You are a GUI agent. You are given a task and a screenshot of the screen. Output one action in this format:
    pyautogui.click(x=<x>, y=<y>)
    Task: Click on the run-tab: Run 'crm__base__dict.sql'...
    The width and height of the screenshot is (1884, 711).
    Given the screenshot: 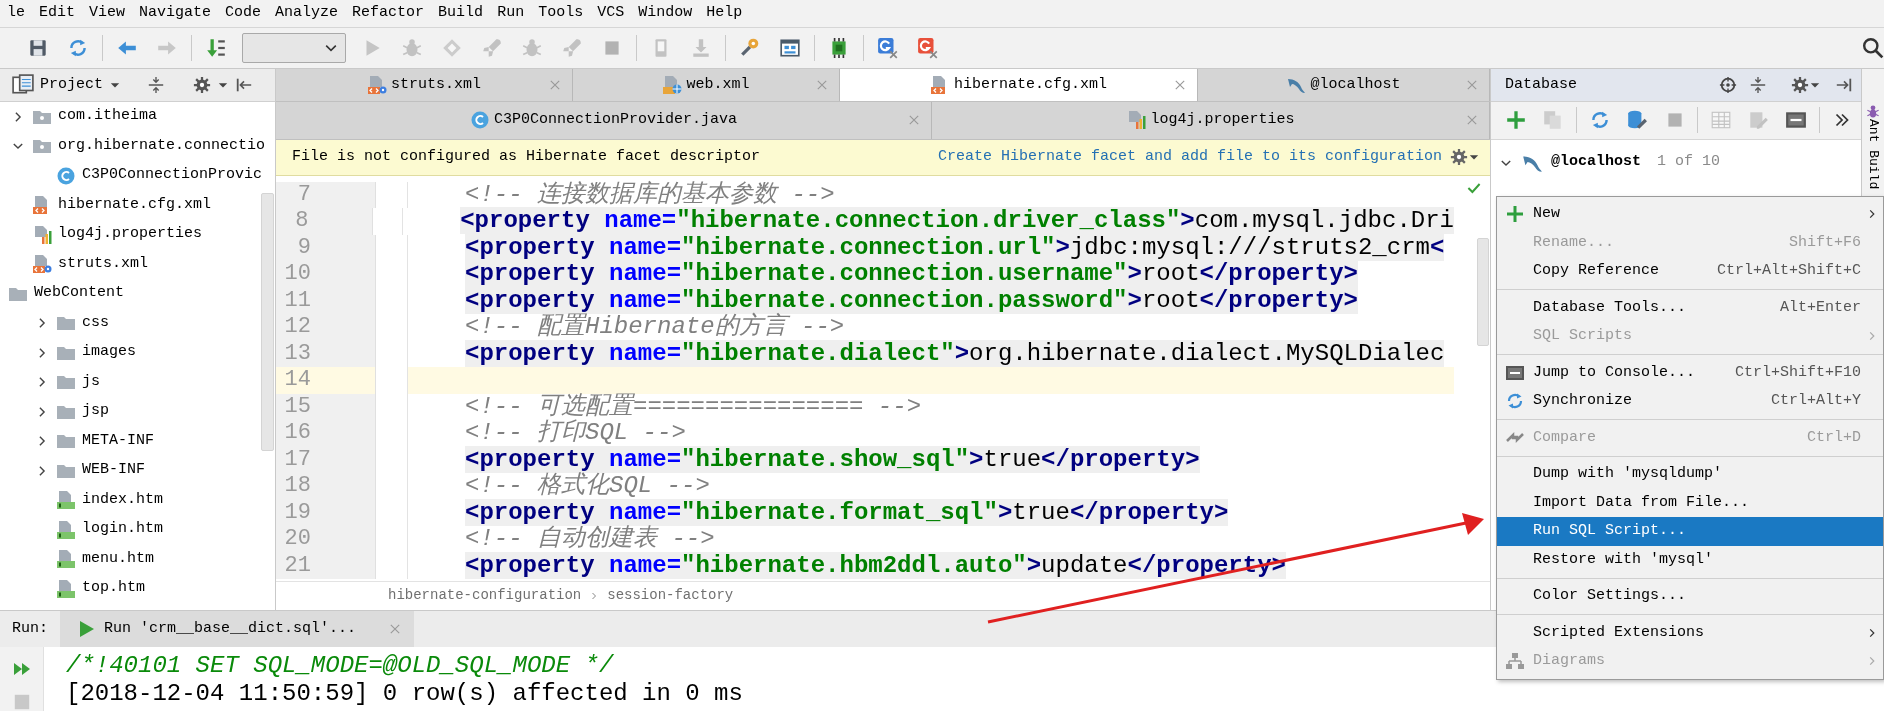 What is the action you would take?
    pyautogui.click(x=237, y=629)
    